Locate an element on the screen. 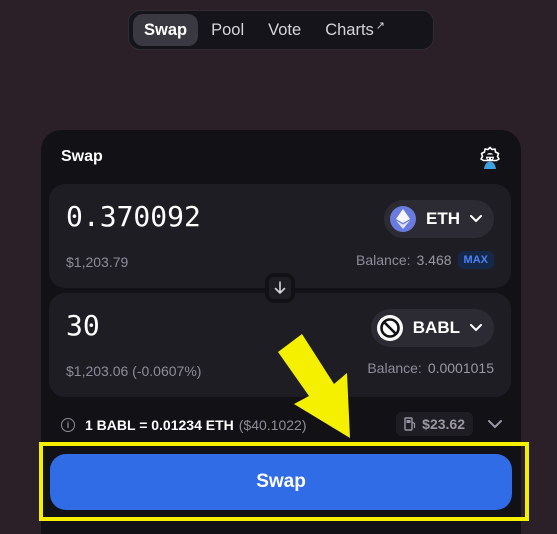 The image size is (557, 534). gas-cost-badge: $23.62 is located at coordinates (434, 424).